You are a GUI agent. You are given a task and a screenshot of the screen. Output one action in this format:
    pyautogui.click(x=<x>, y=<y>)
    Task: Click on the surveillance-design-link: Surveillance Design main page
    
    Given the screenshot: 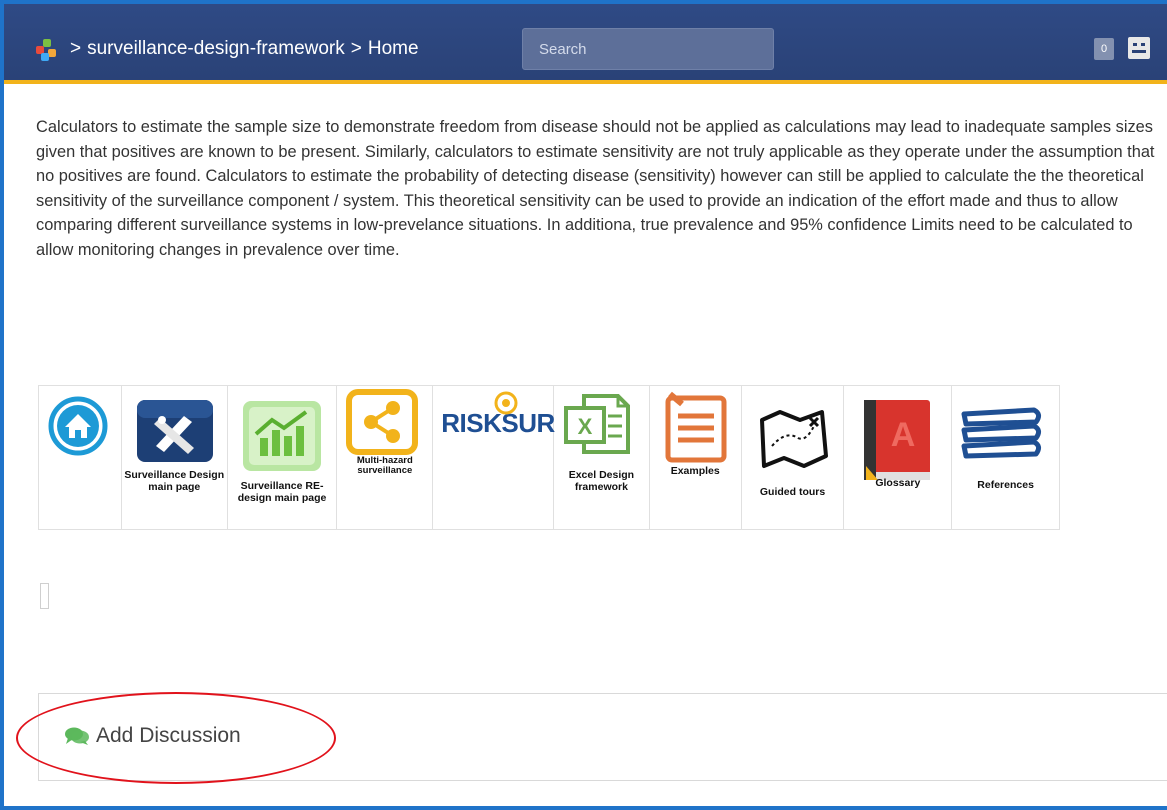 What is the action you would take?
    pyautogui.click(x=175, y=457)
    